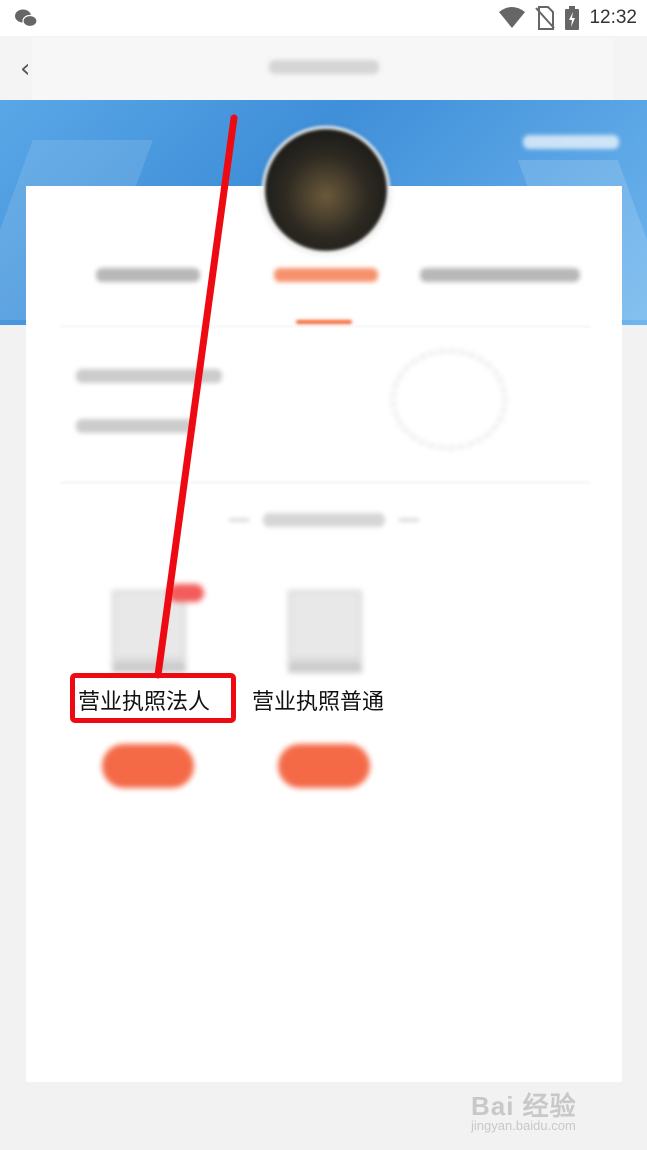 This screenshot has height=1150, width=647. I want to click on watermark: Bai 经验 jingyan.baidu.com, so click(541, 1112).